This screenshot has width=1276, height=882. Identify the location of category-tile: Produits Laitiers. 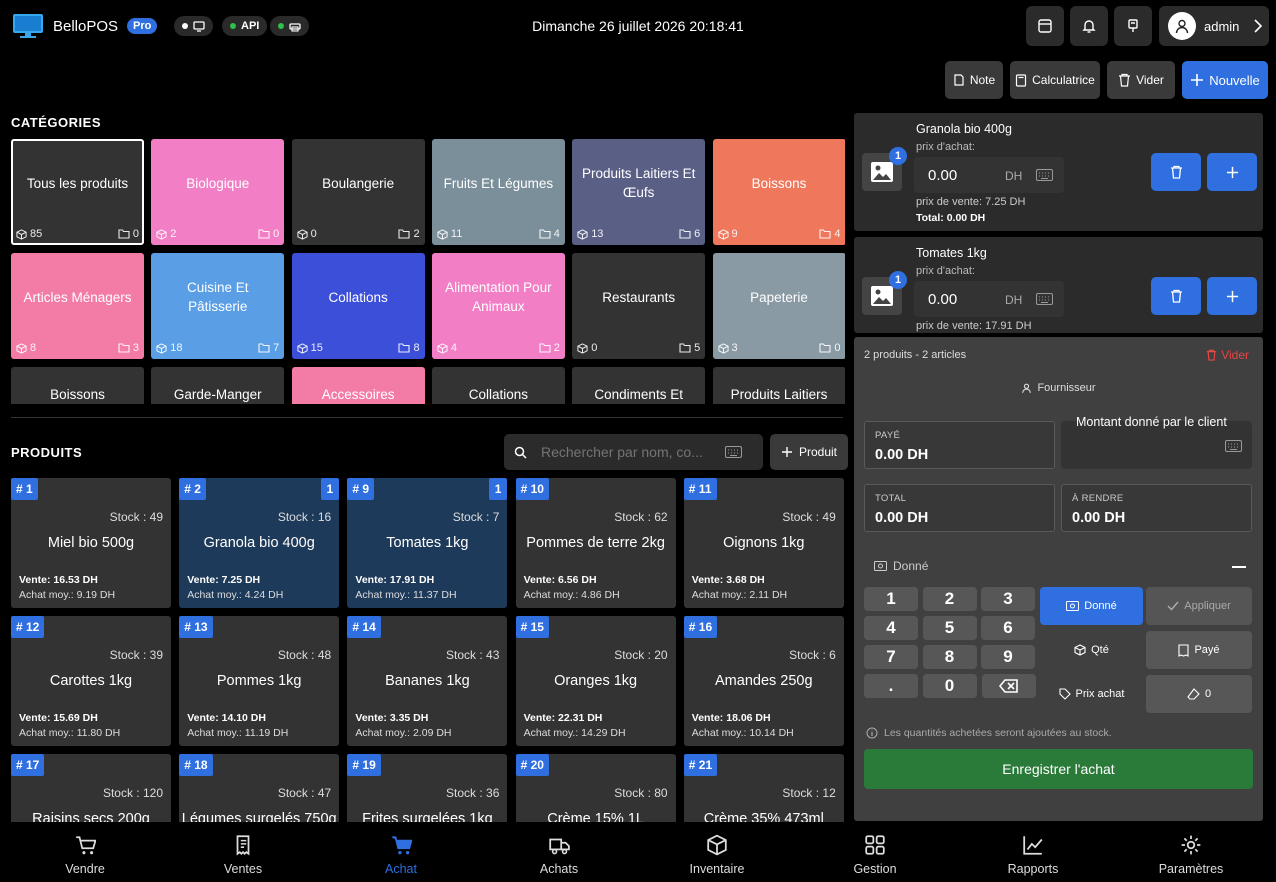
(778, 385).